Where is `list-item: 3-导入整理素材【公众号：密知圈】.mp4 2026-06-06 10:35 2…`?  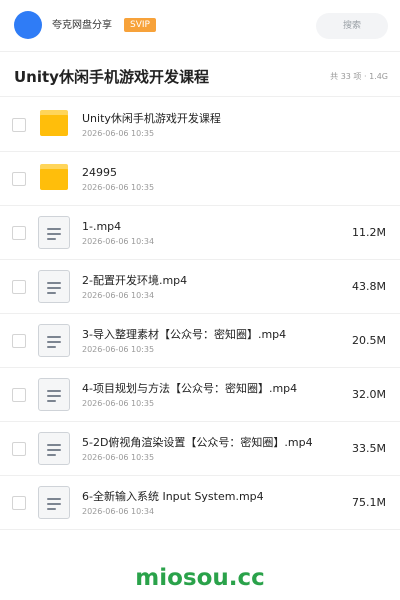 list-item: 3-导入整理素材【公众号：密知圈】.mp4 2026-06-06 10:35 2… is located at coordinates (200, 341).